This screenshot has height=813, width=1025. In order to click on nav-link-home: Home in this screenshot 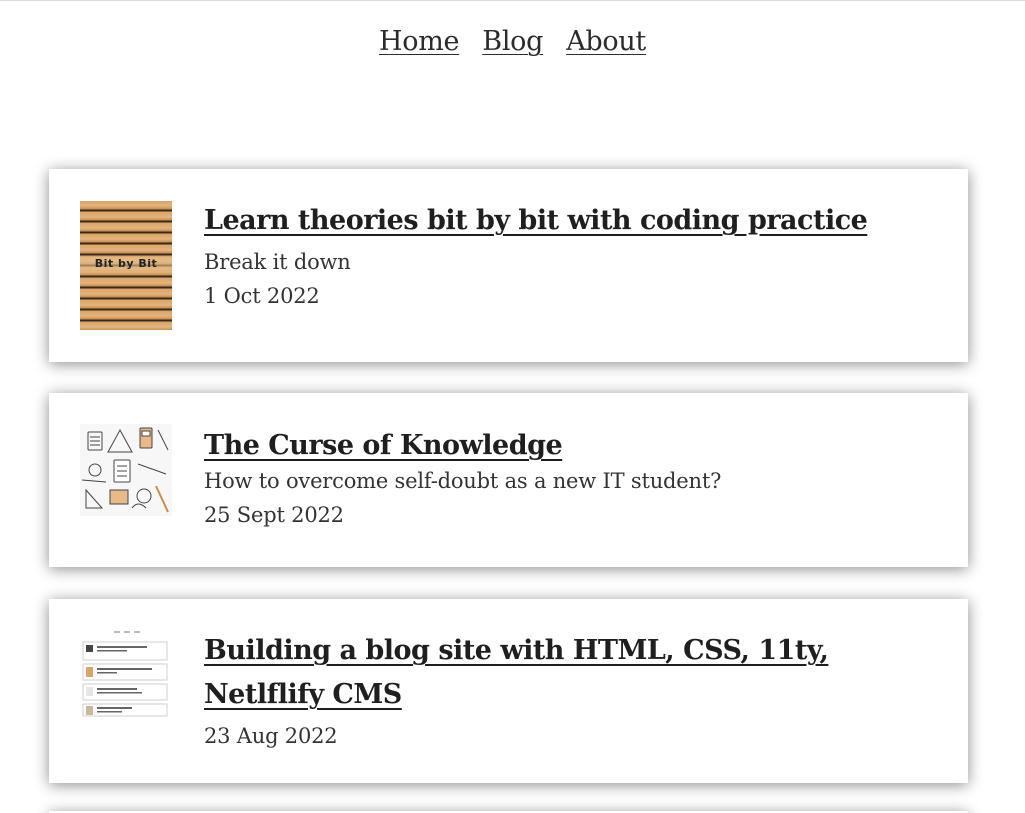, I will do `click(419, 41)`.